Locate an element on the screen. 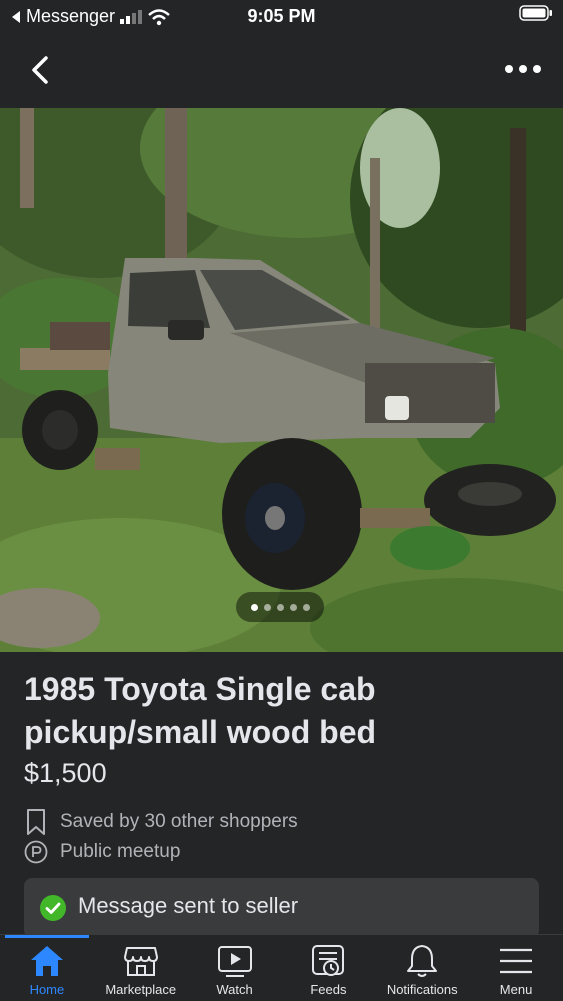 This screenshot has height=1001, width=563. tab-label: Marketplace is located at coordinates (141, 989).